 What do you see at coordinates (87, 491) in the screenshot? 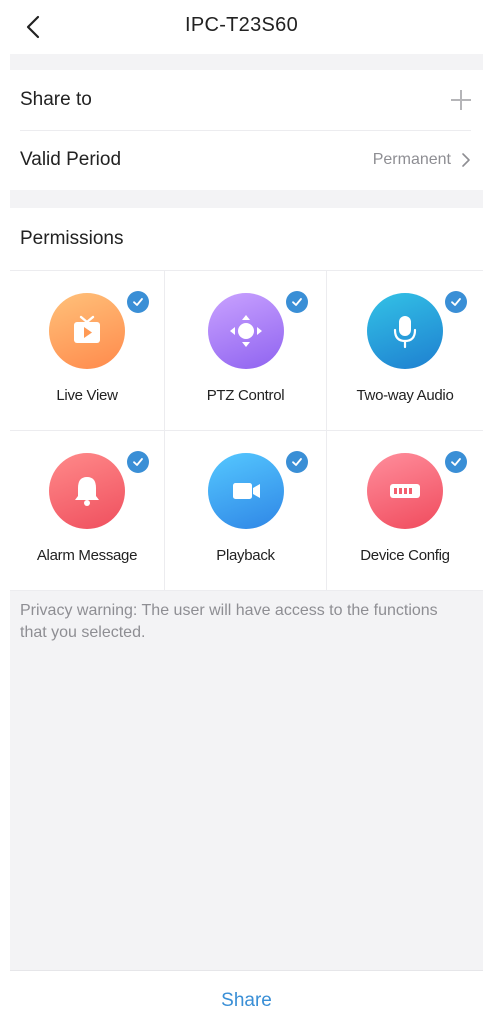
I see `bell-icon` at bounding box center [87, 491].